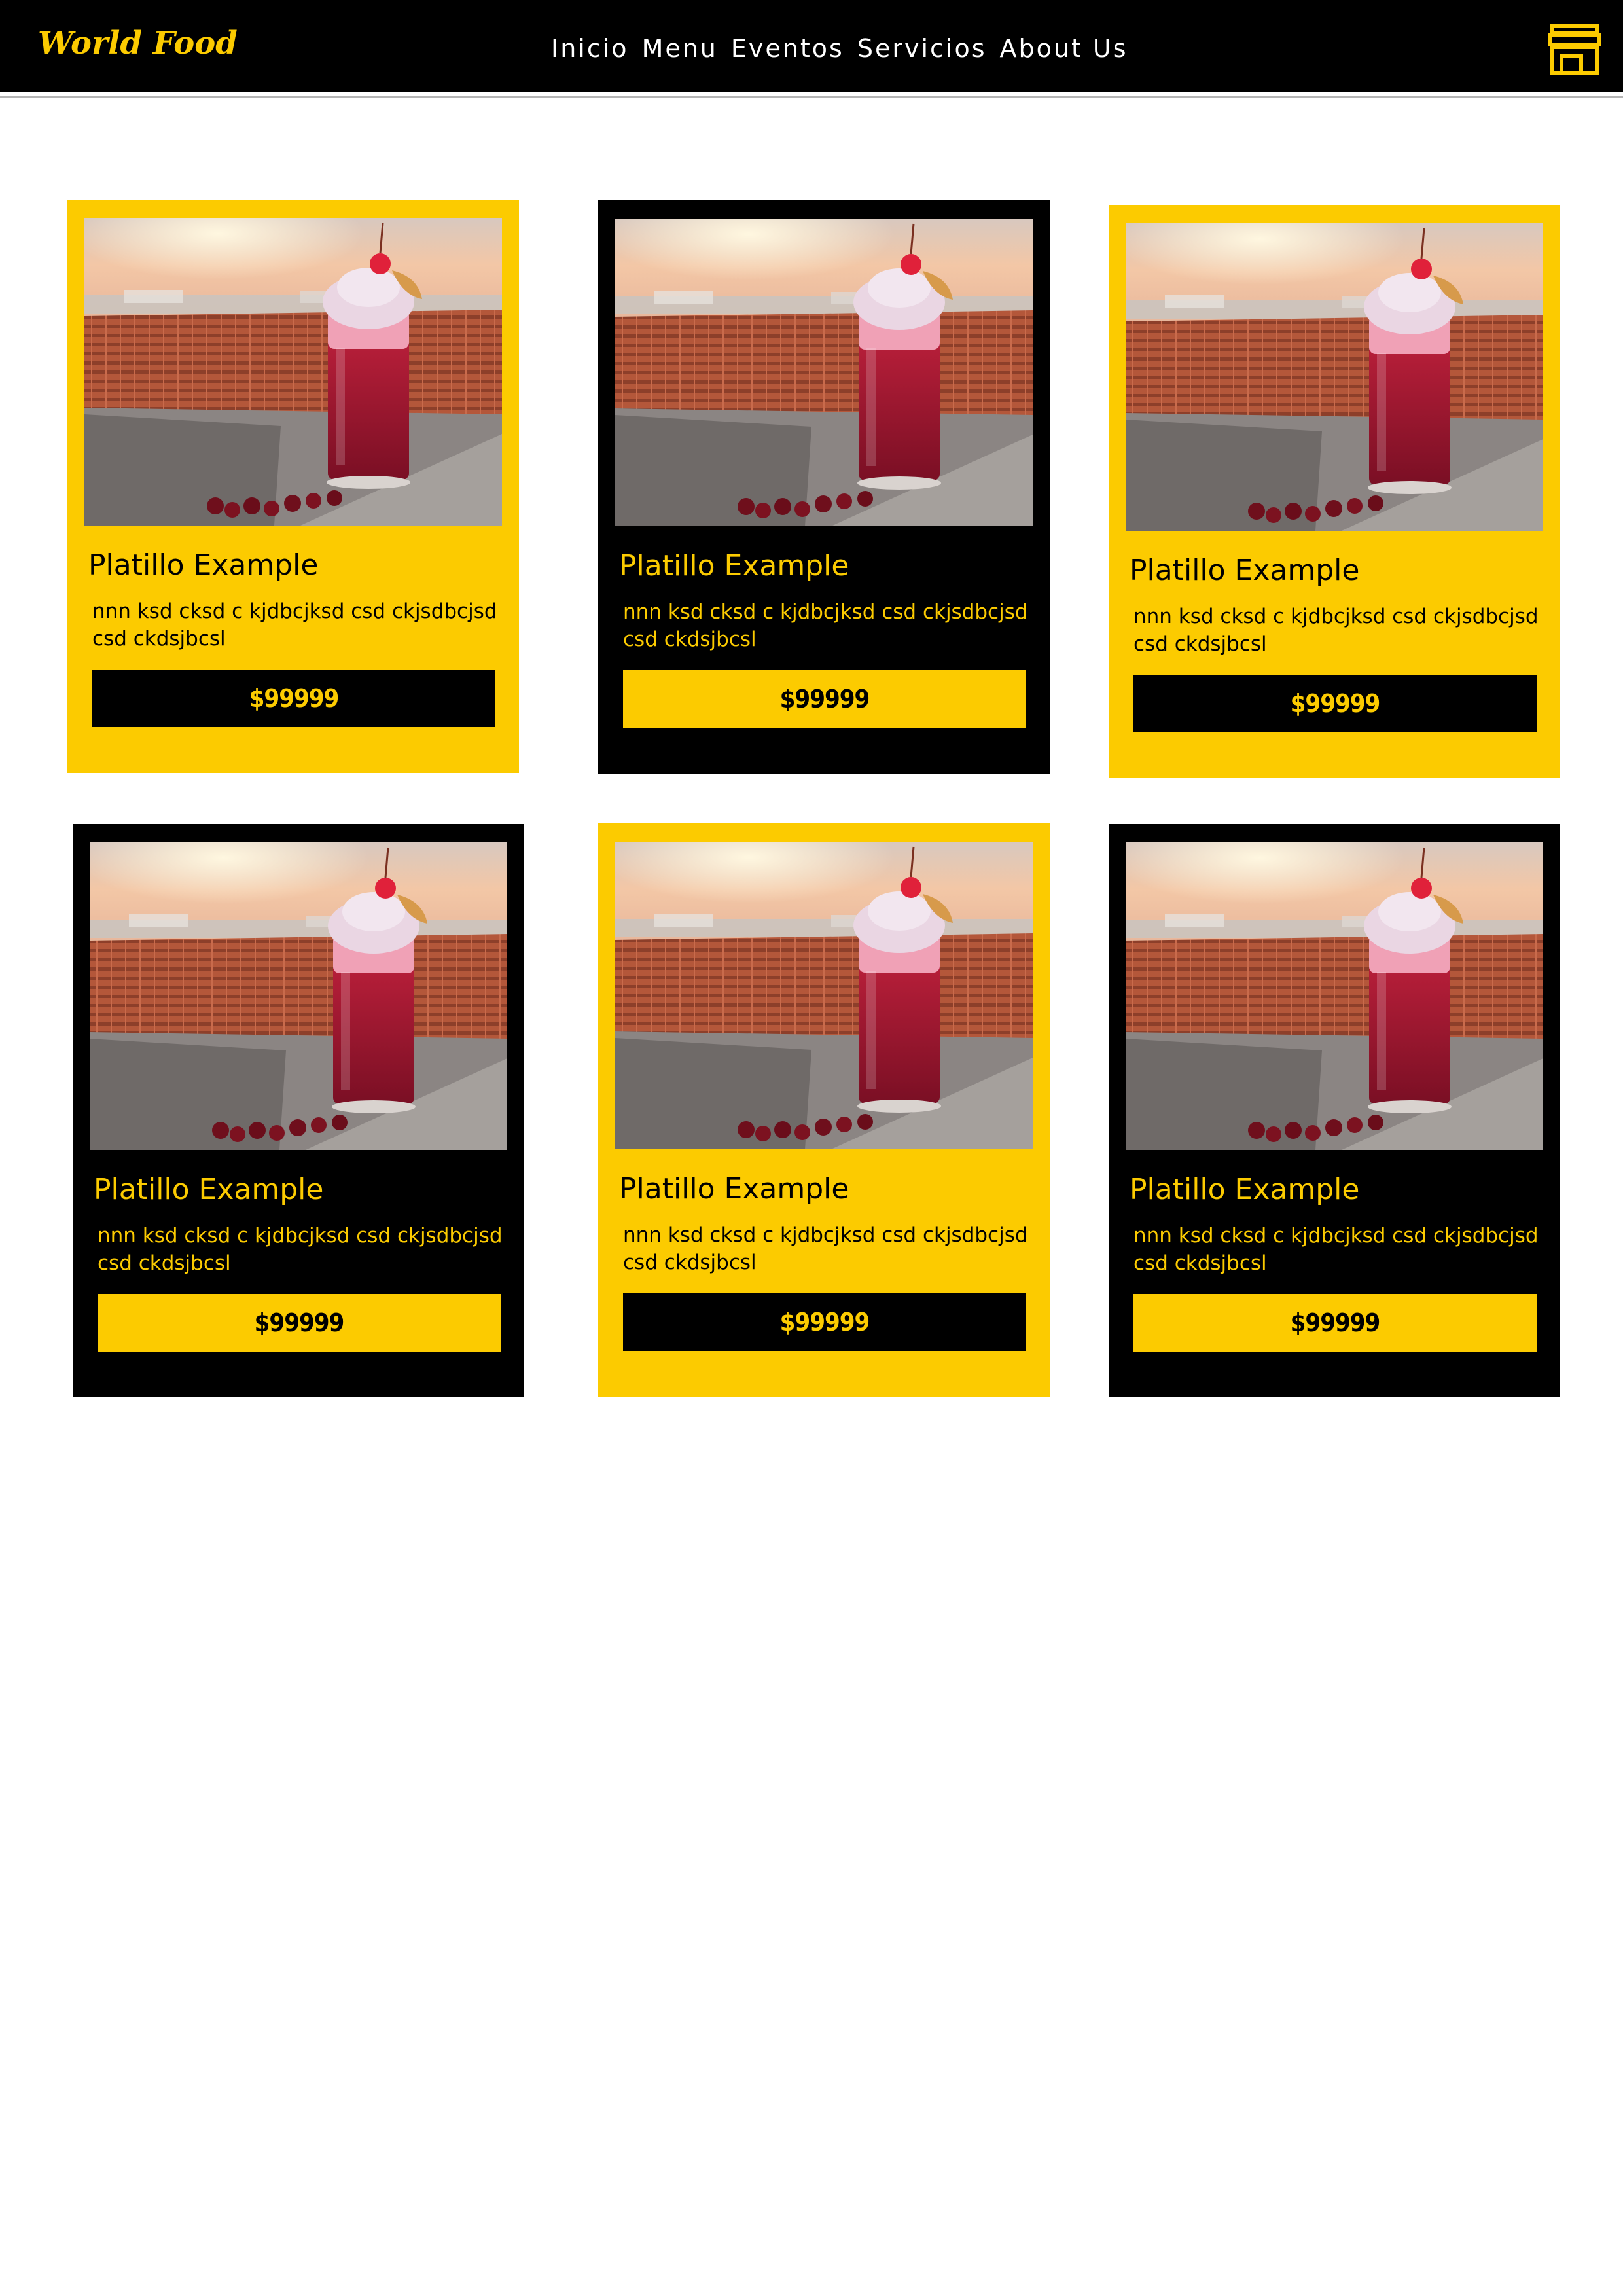 This screenshot has height=2296, width=1623. I want to click on nav-item-menu: Menu, so click(680, 48).